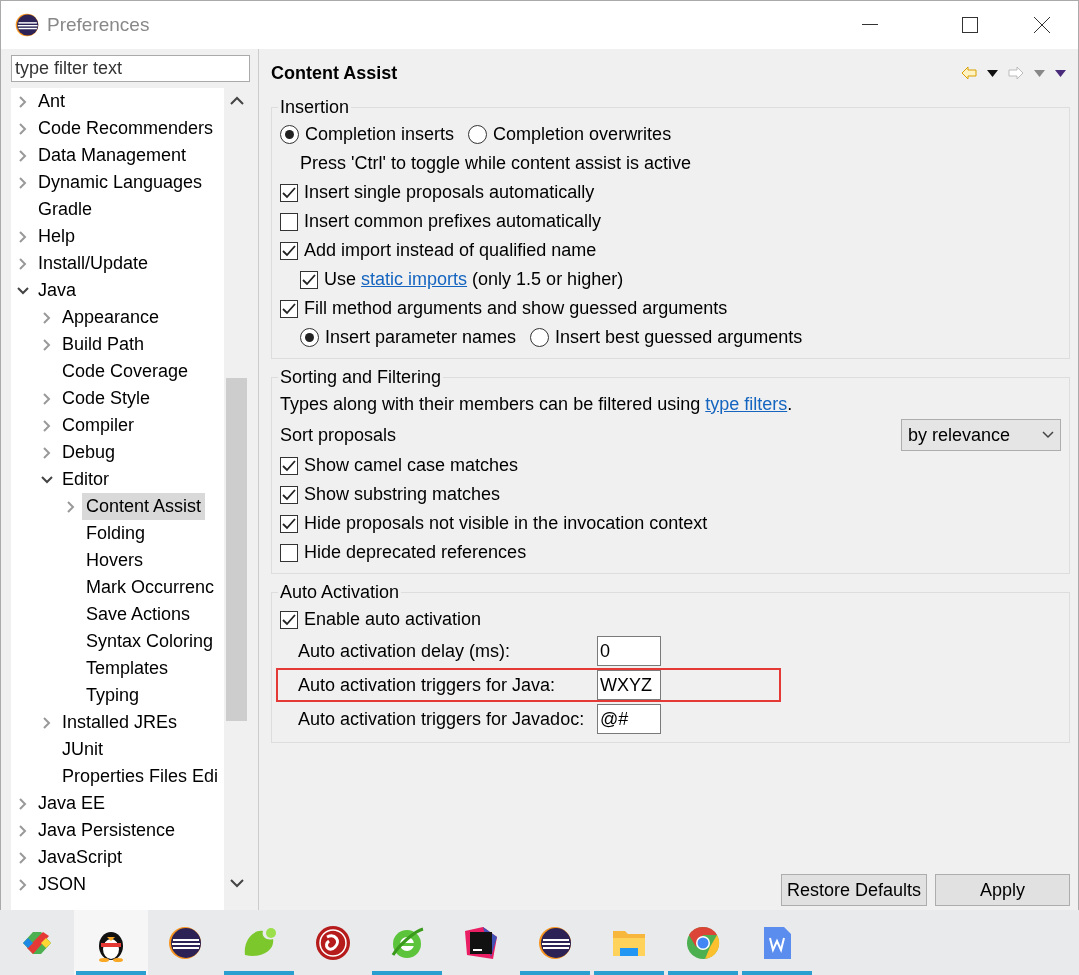  I want to click on tree-item: Debug, so click(89, 452).